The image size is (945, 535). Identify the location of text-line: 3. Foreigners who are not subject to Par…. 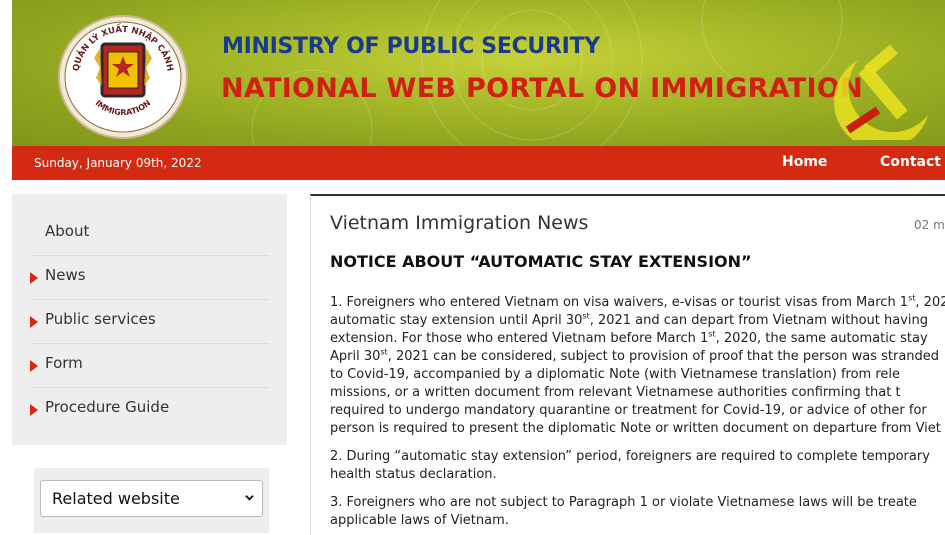
(623, 502).